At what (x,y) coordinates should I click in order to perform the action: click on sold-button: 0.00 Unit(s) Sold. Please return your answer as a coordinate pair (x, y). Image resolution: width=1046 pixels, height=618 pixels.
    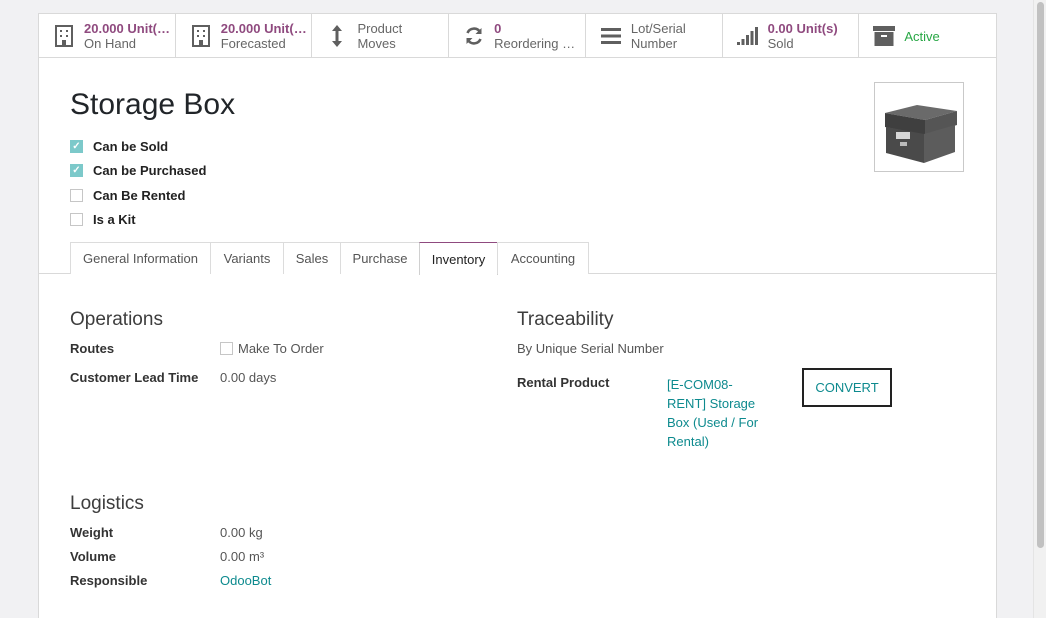
    Looking at the image, I should click on (791, 36).